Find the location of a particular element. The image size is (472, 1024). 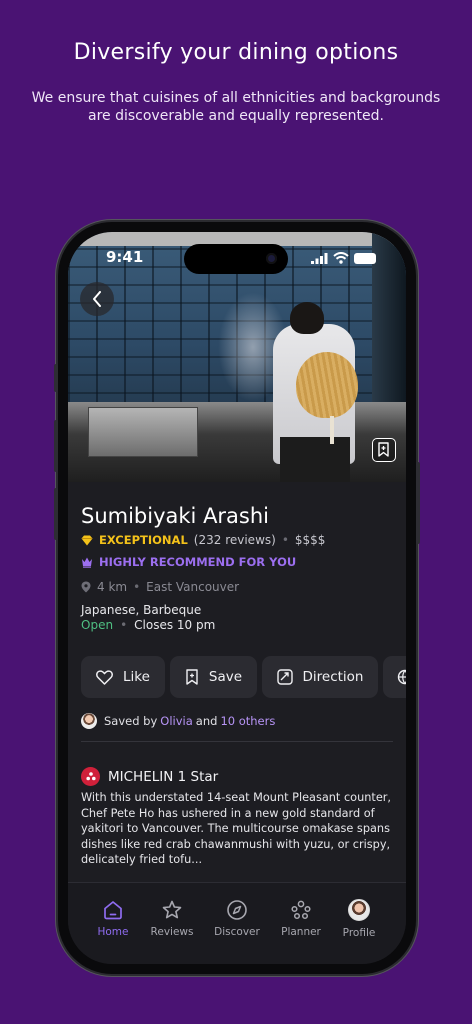

tab-home: Home is located at coordinates (113, 918).